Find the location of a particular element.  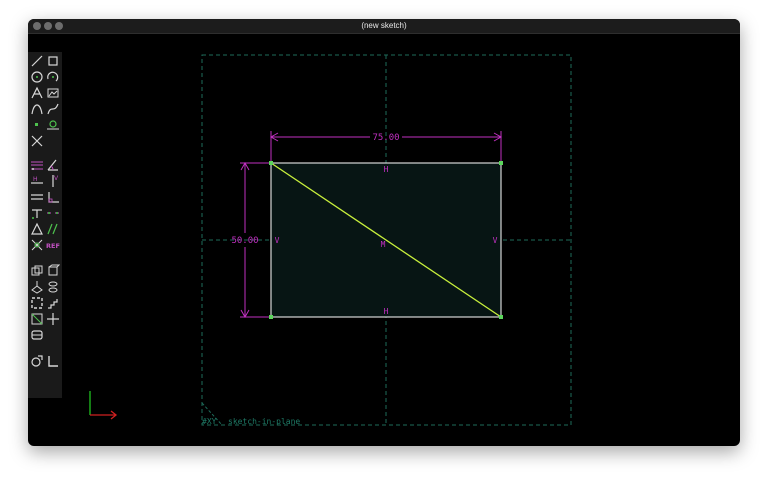

nearest-iso-icon is located at coordinates (53, 319).